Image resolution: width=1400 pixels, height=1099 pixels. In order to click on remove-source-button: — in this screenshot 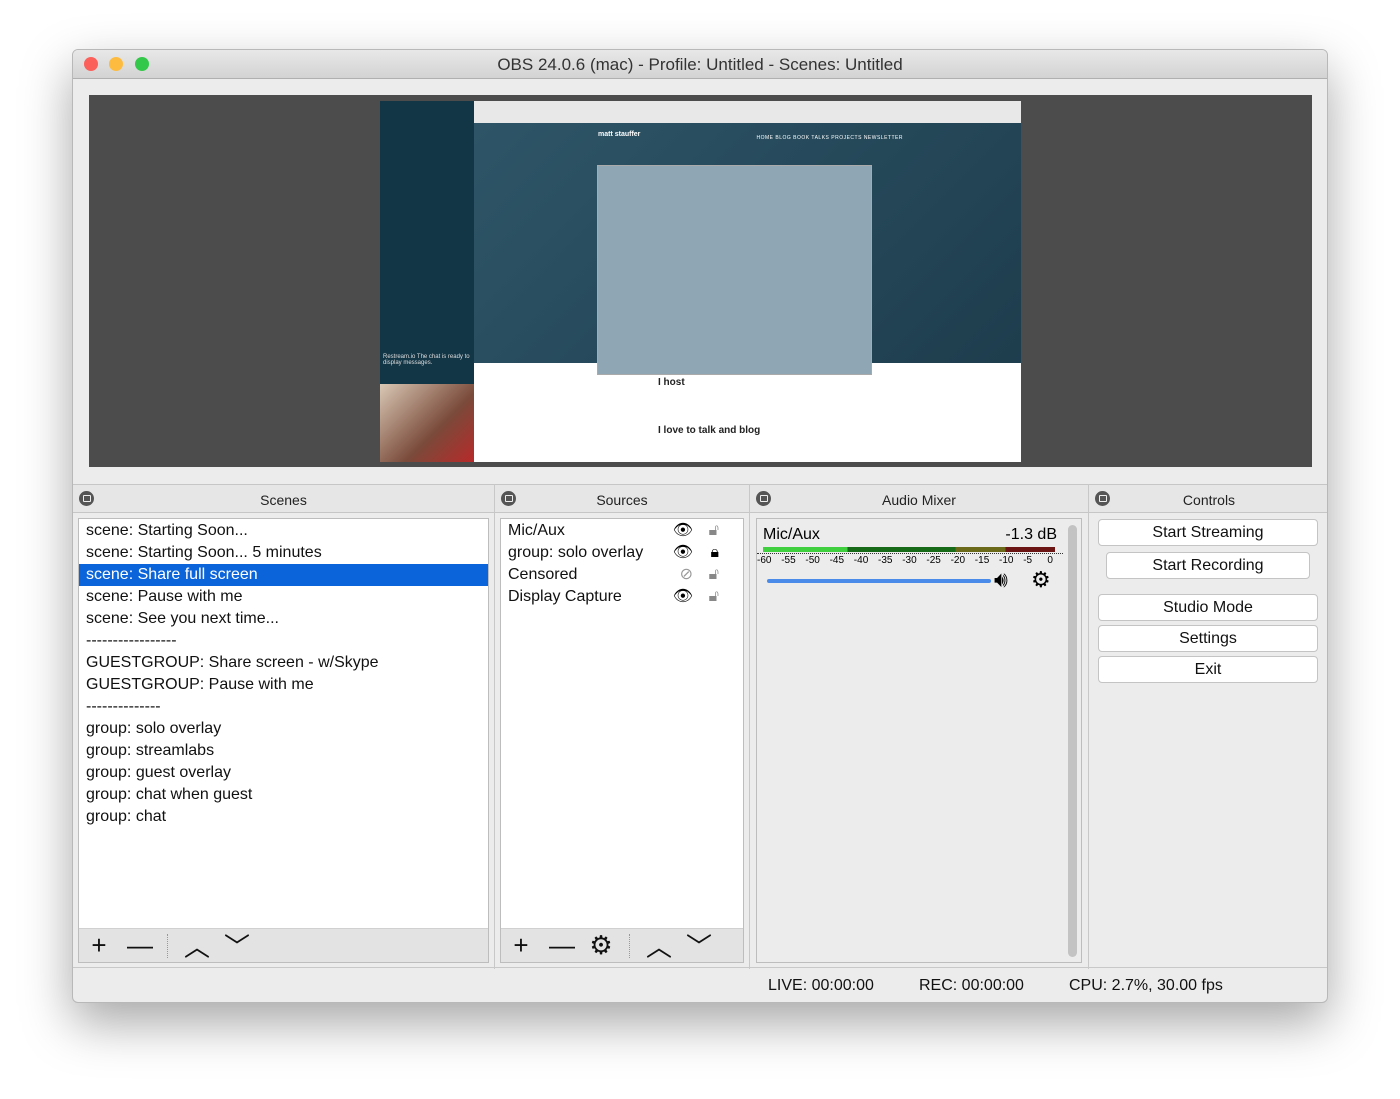, I will do `click(562, 945)`.